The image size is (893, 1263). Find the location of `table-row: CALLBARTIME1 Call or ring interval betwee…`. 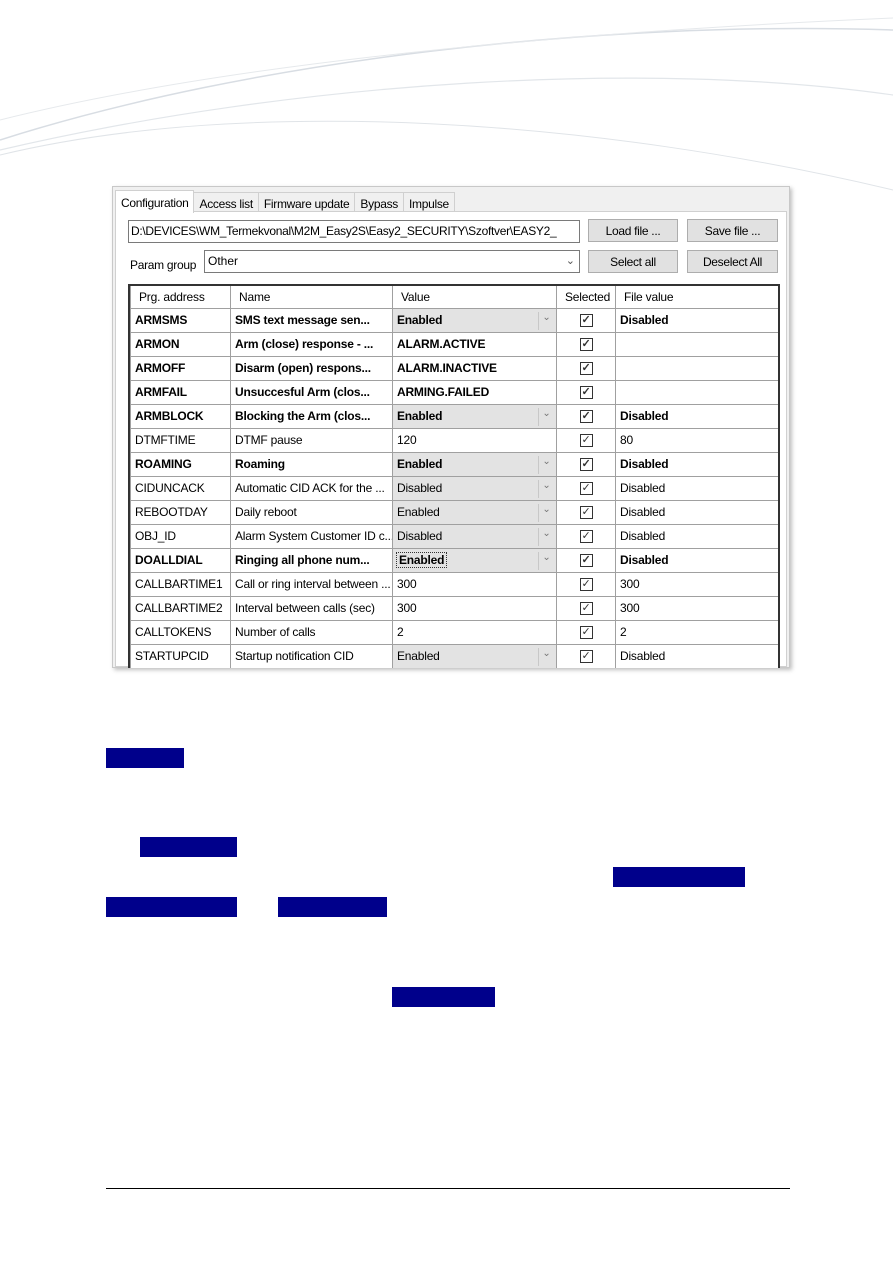

table-row: CALLBARTIME1 Call or ring interval betwee… is located at coordinates (454, 584).